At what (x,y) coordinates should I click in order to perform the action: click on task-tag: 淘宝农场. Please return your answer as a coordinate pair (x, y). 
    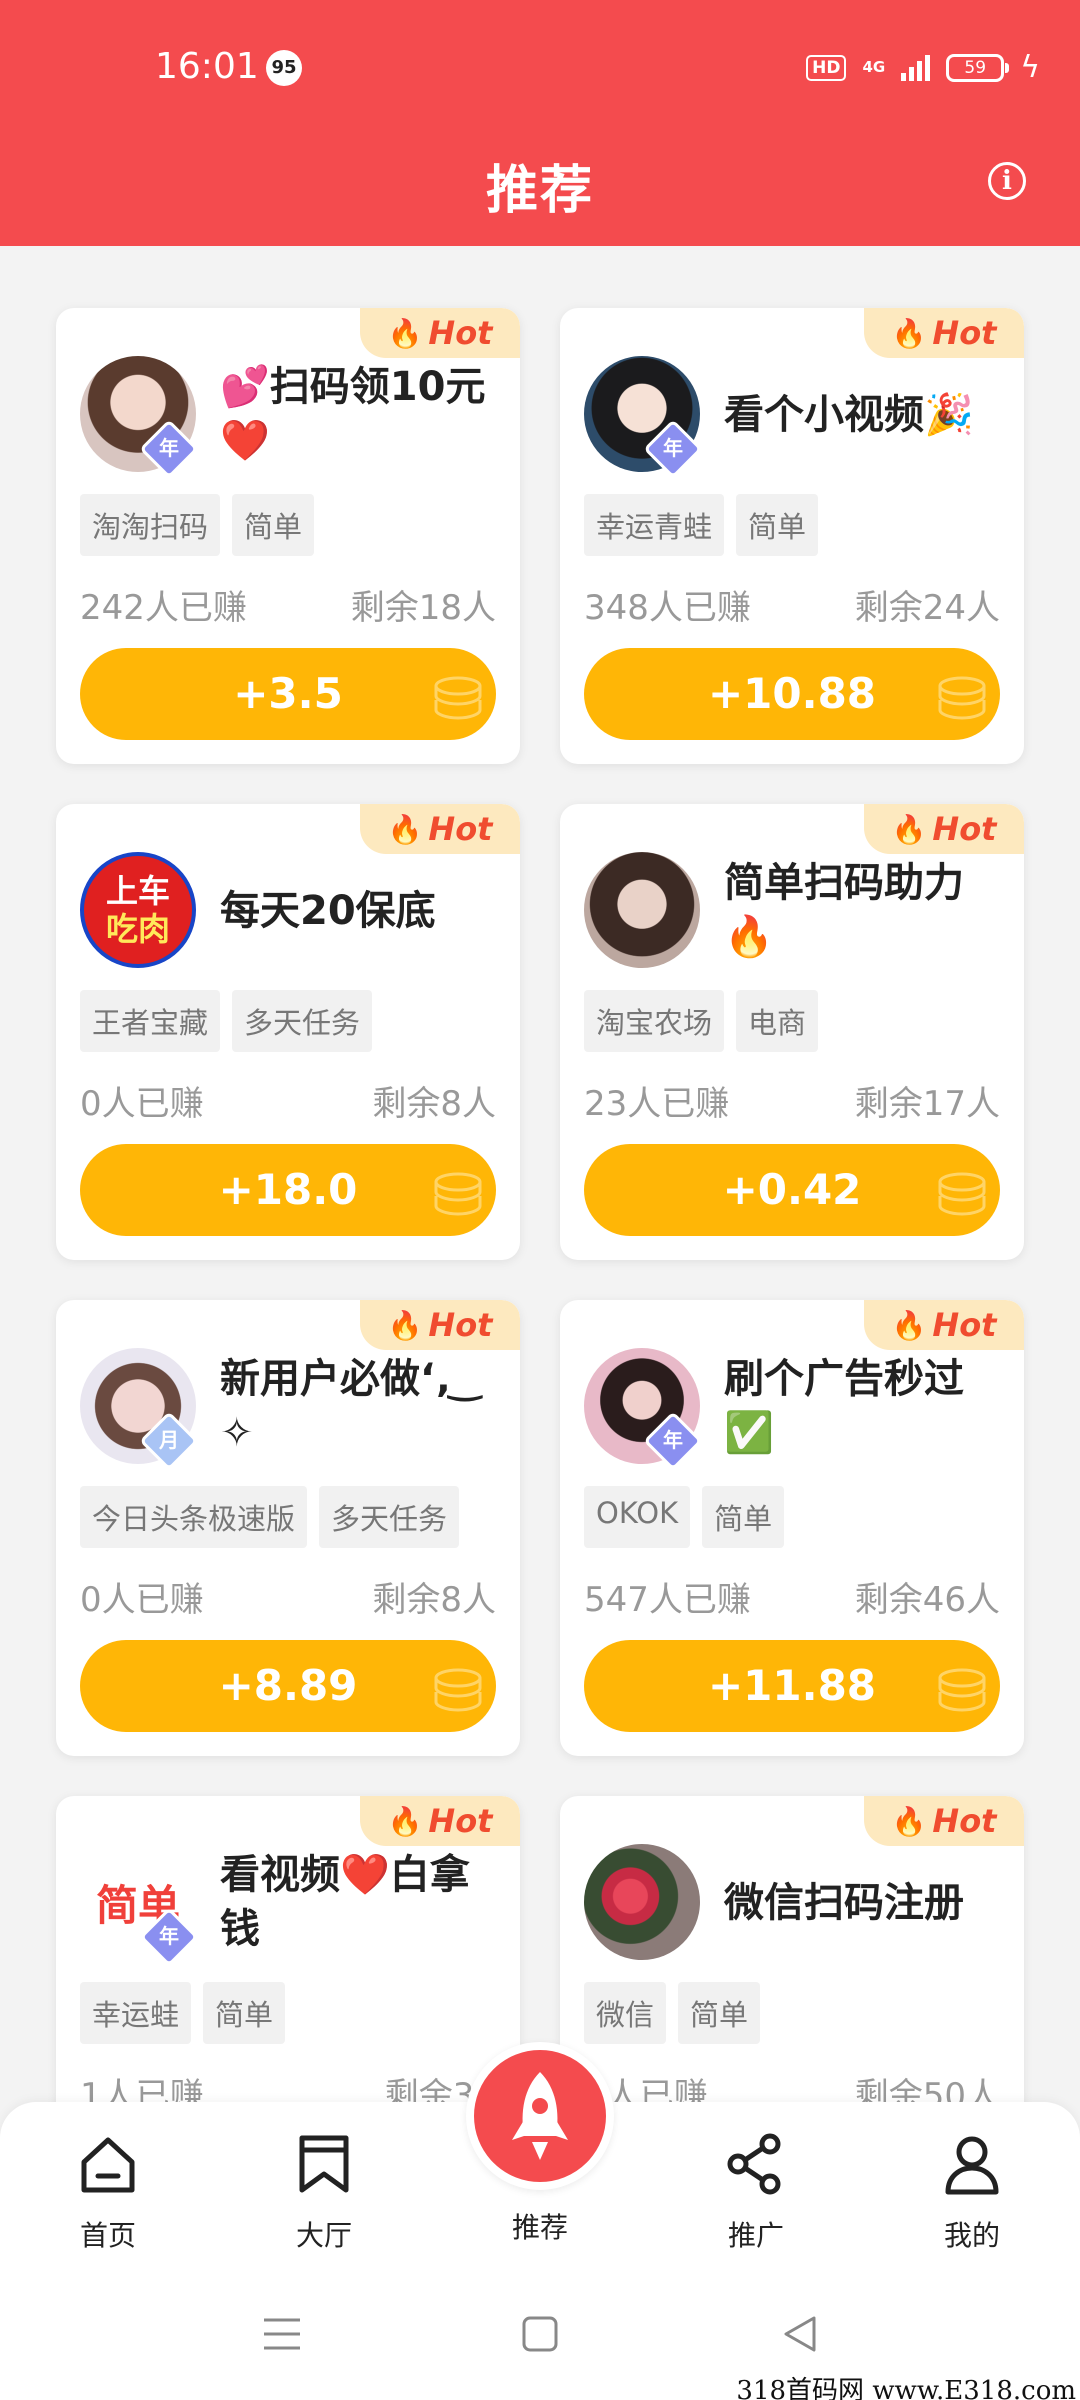
    Looking at the image, I should click on (654, 1021).